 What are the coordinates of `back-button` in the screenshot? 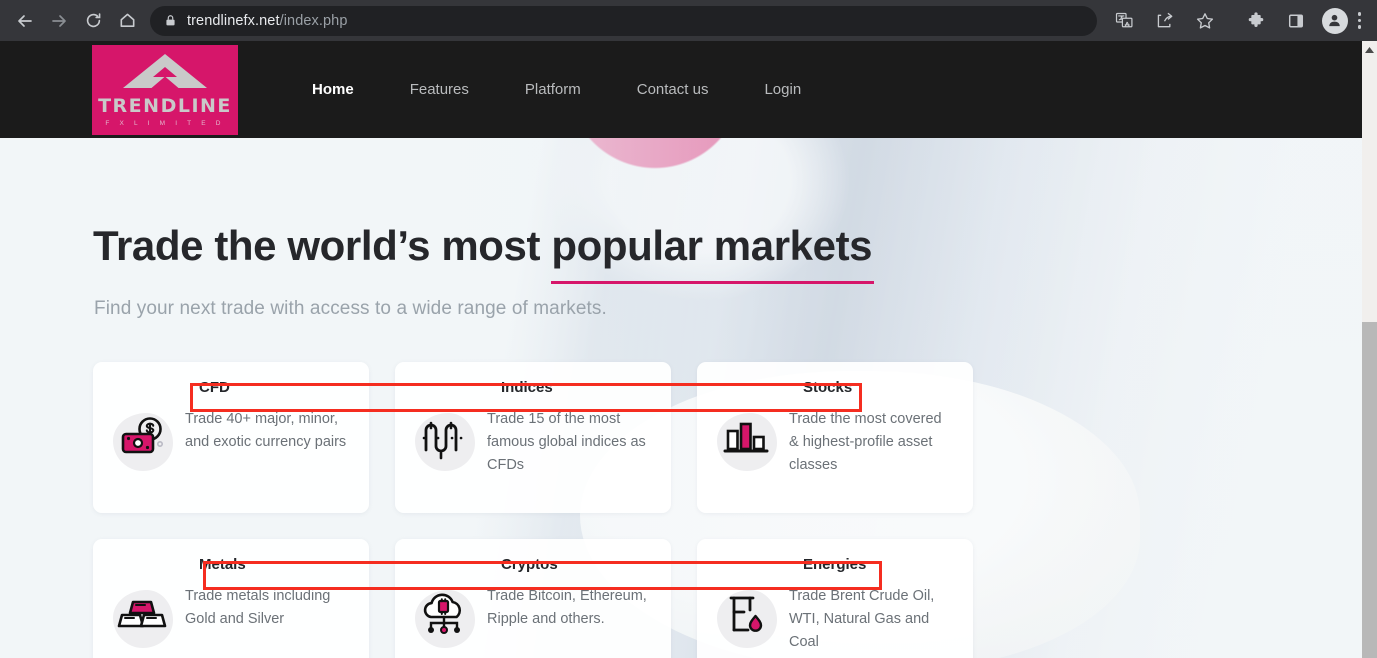 It's located at (25, 21).